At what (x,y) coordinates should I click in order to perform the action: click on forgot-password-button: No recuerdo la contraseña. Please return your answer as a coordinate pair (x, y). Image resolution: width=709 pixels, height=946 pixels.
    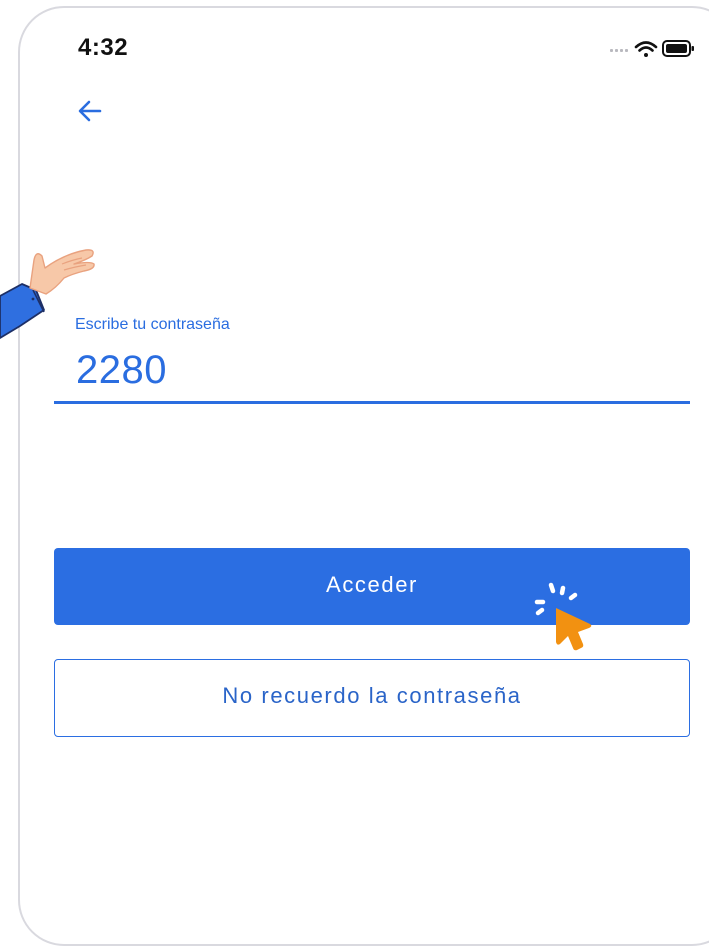
    Looking at the image, I should click on (372, 698).